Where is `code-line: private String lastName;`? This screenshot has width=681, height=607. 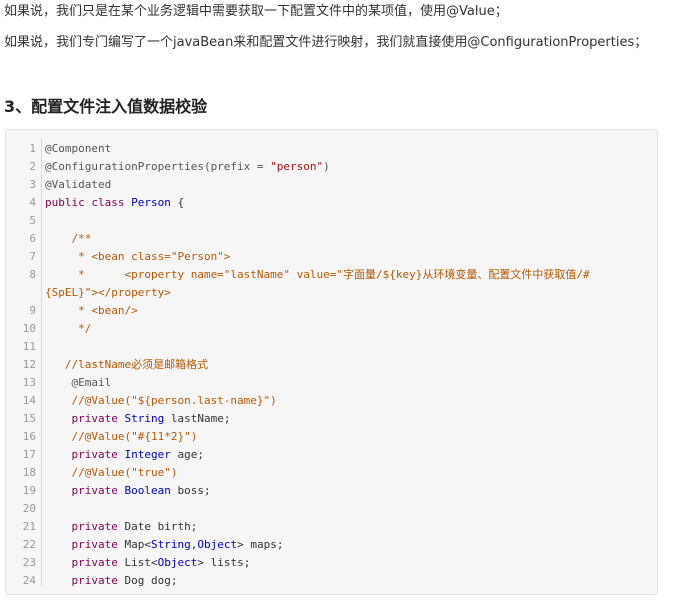 code-line: private String lastName; is located at coordinates (138, 419).